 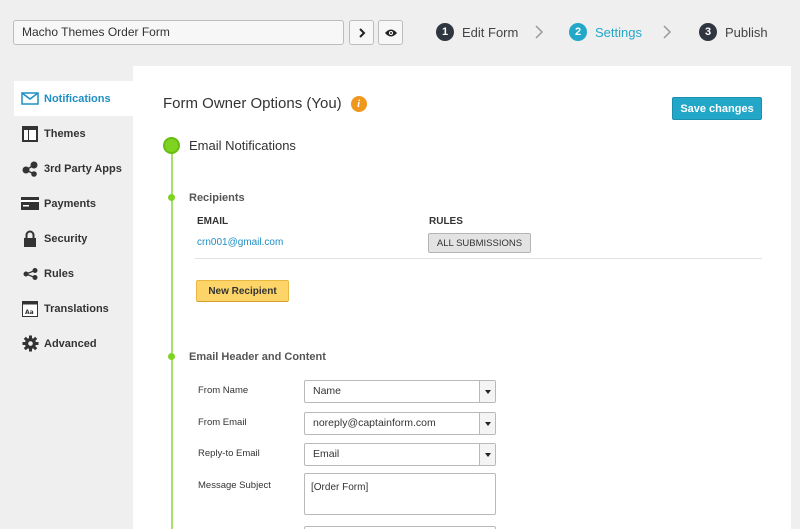 I want to click on sidebar-item-advanced: Advanced, so click(x=74, y=343).